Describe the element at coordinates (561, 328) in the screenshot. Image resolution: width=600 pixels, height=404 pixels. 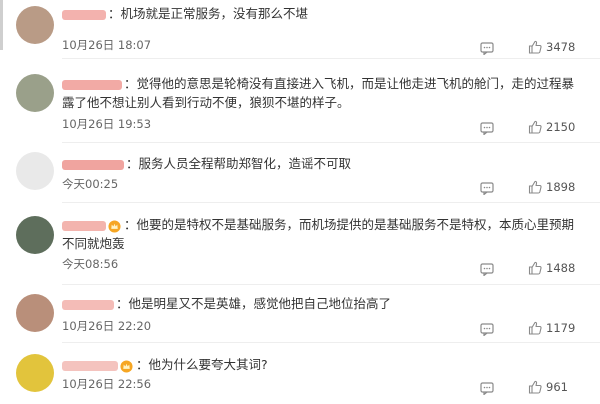
I see `like-count: 1179` at that location.